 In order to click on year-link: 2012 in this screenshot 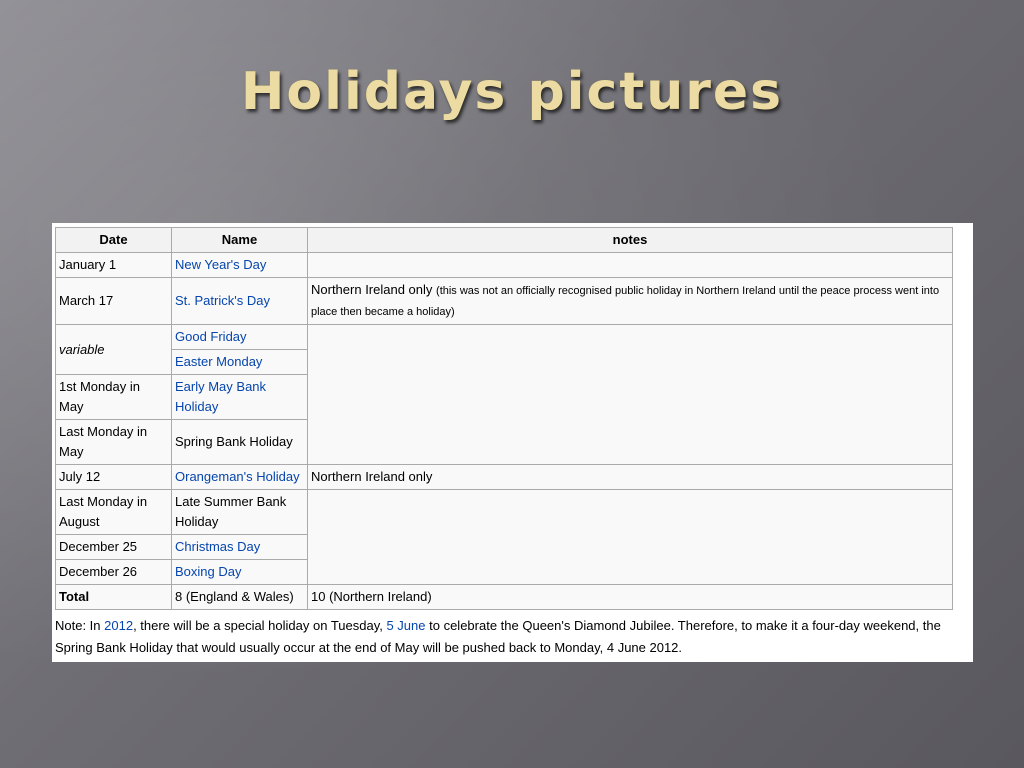, I will do `click(118, 625)`.